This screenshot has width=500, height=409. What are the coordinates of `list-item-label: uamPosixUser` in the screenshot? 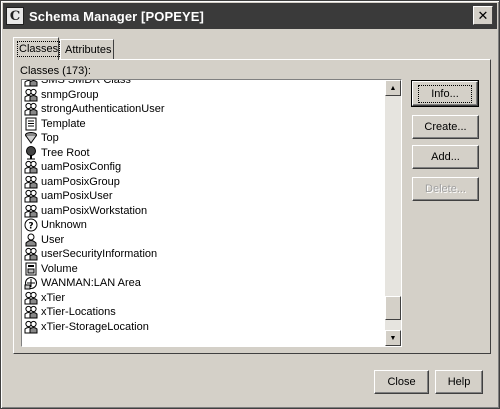 It's located at (77, 196).